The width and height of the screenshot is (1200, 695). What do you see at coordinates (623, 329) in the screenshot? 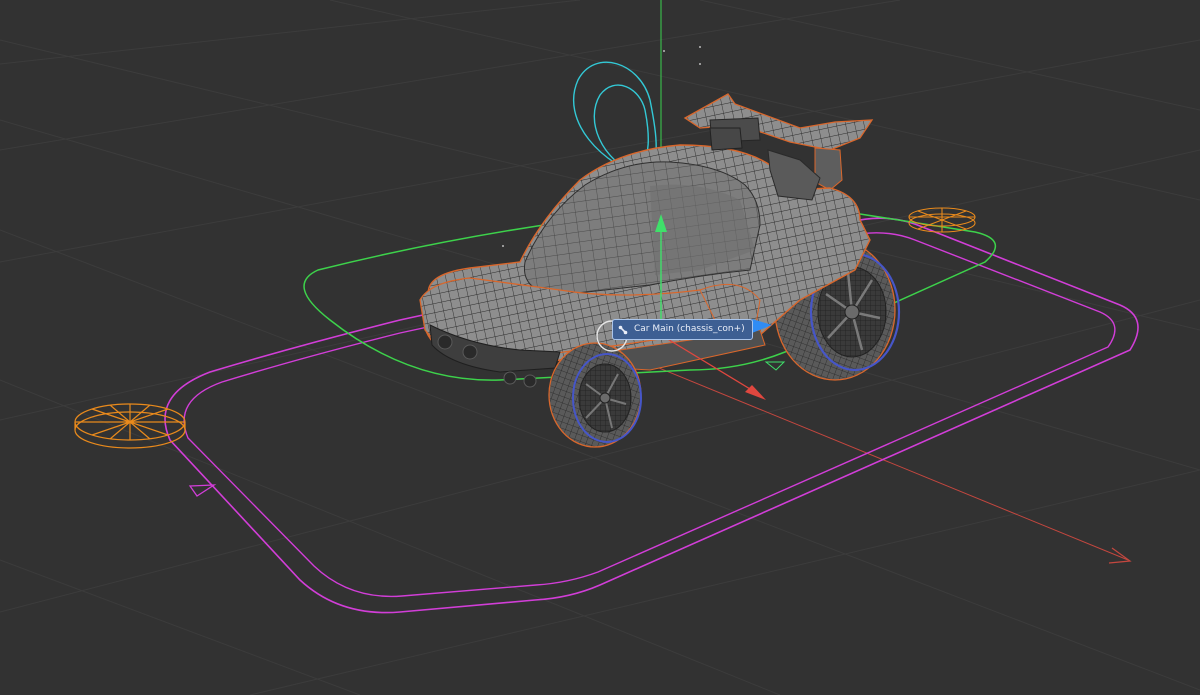
I see `bone-icon` at bounding box center [623, 329].